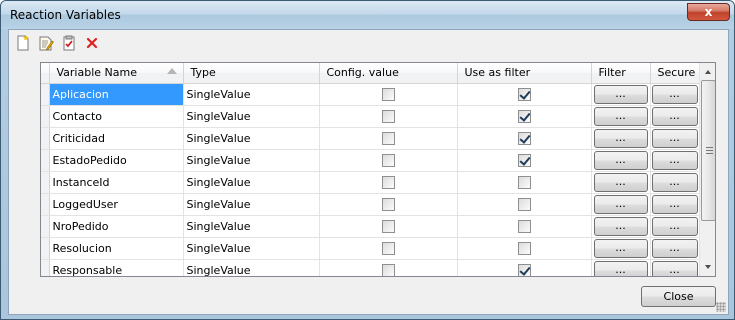 This screenshot has height=320, width=735. I want to click on column-header-use-as-filter: Use as filter, so click(524, 73).